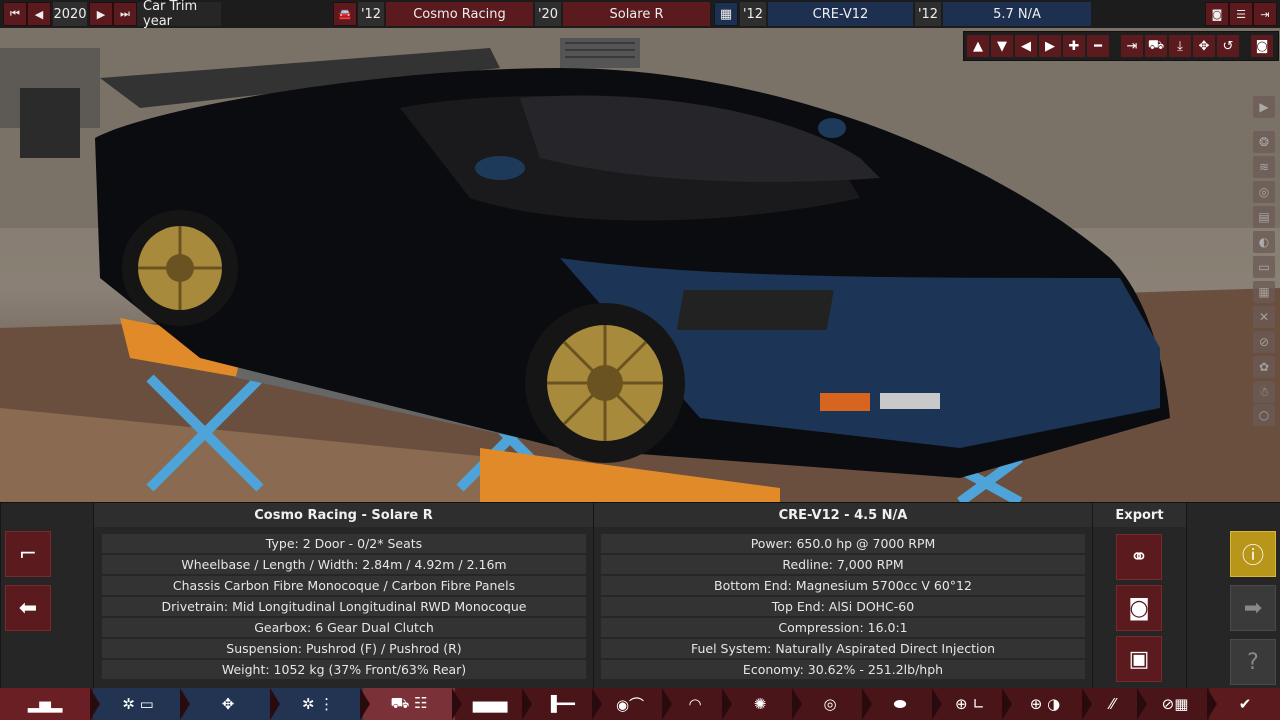  I want to click on tab-car-trim: ⛟ ☷, so click(409, 704).